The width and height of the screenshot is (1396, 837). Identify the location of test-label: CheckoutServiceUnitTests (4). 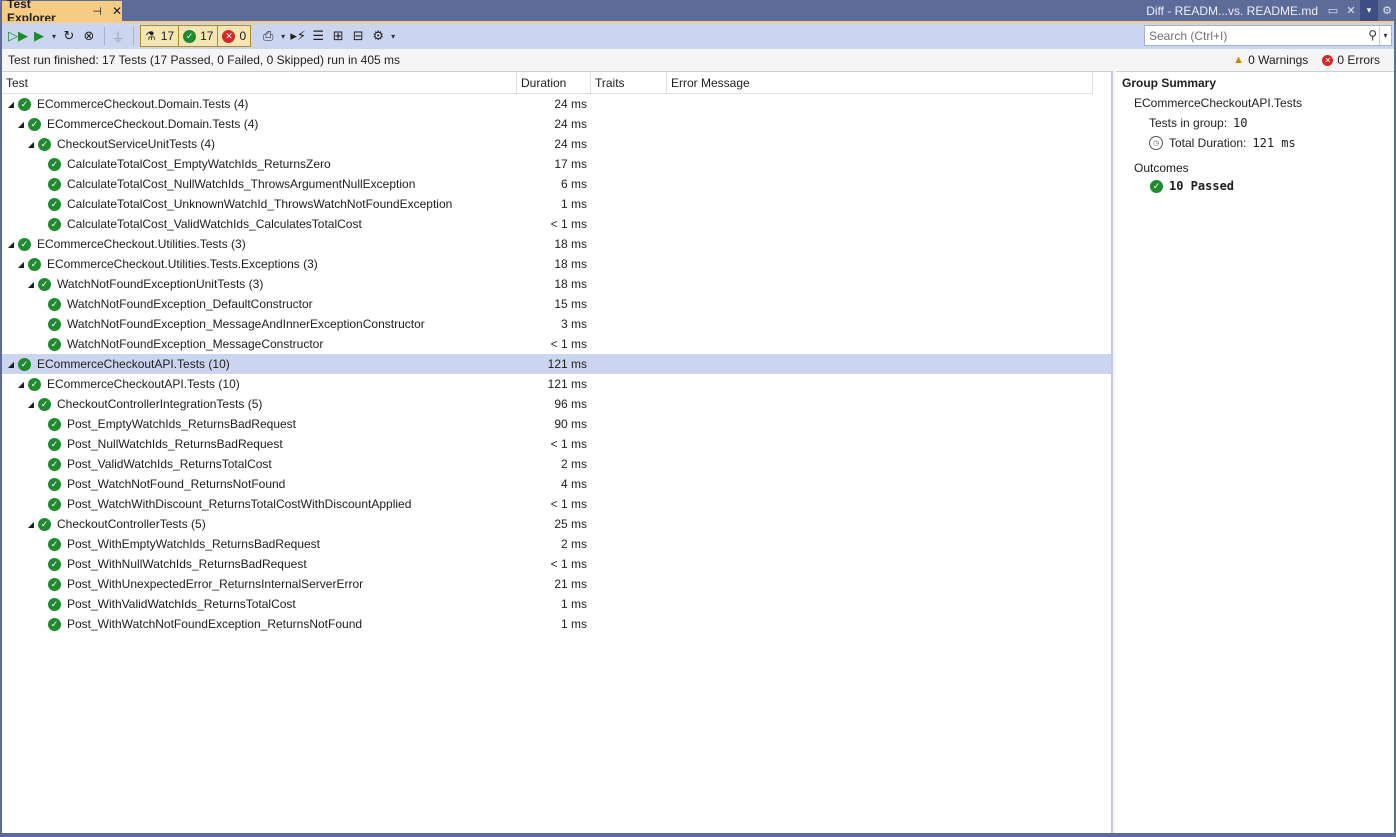
(136, 144).